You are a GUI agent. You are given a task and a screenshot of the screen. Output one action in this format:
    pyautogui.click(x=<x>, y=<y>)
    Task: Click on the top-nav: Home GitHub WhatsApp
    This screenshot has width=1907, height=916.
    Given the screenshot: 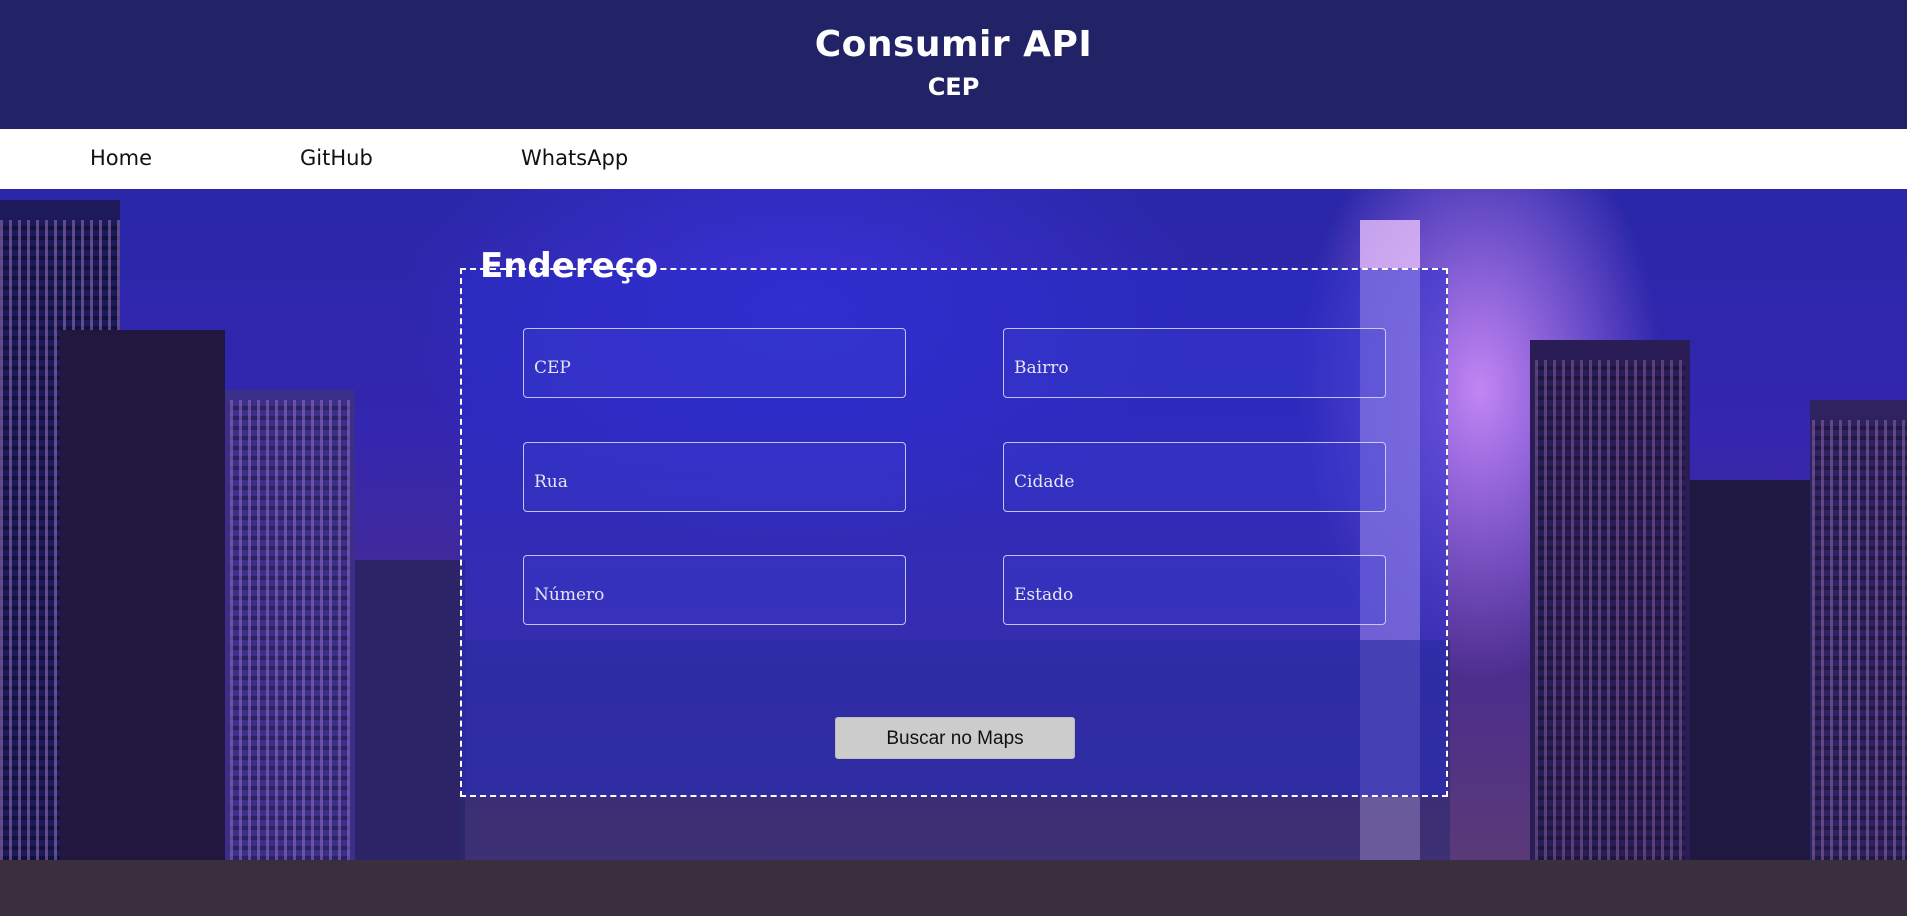 What is the action you would take?
    pyautogui.click(x=953, y=159)
    